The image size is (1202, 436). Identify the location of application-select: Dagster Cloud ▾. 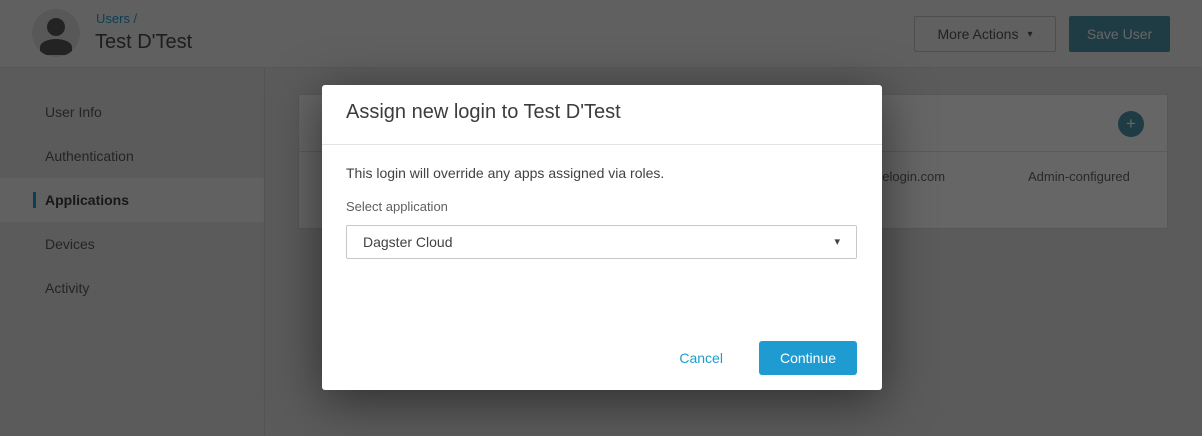
(601, 242).